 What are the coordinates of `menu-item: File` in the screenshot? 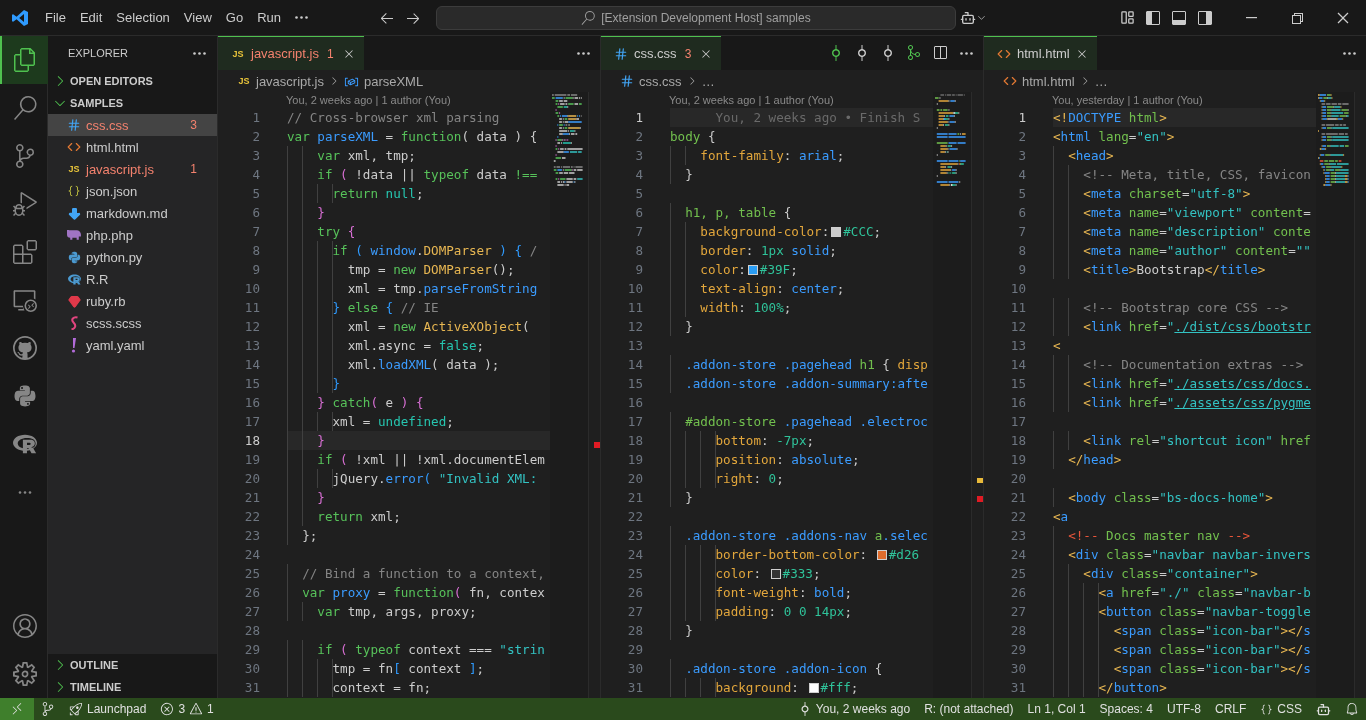 It's located at (55, 17).